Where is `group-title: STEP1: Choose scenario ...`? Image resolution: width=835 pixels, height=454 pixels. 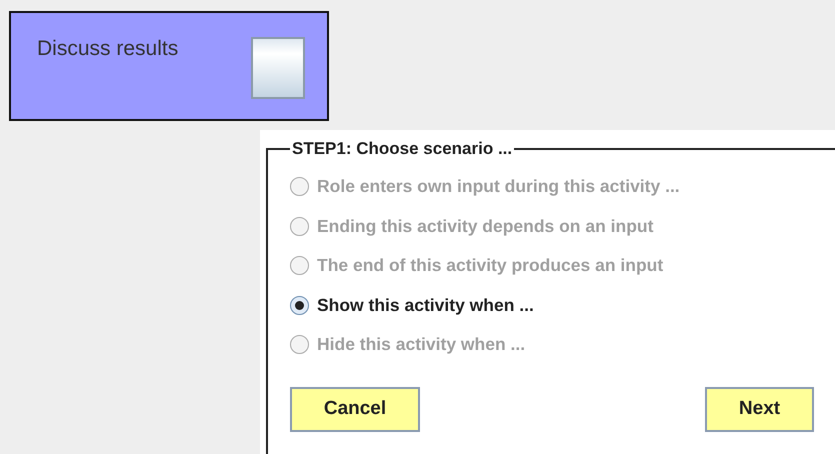
group-title: STEP1: Choose scenario ... is located at coordinates (402, 149).